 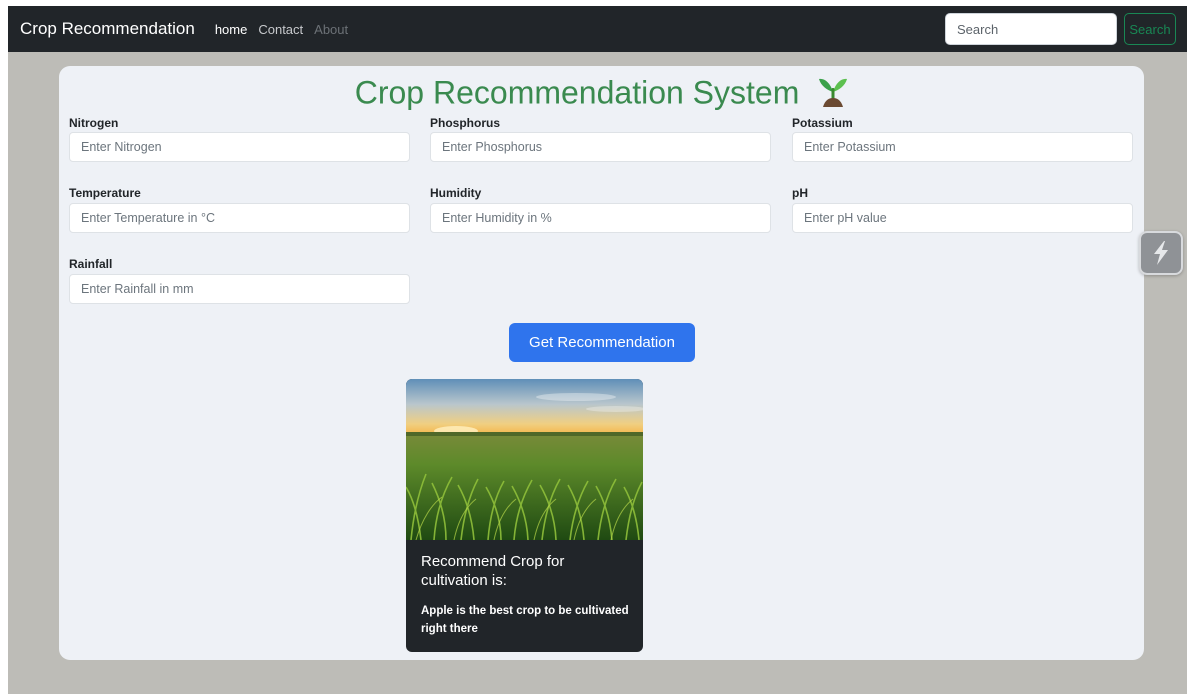 What do you see at coordinates (105, 193) in the screenshot?
I see `temperature-label: Temperature` at bounding box center [105, 193].